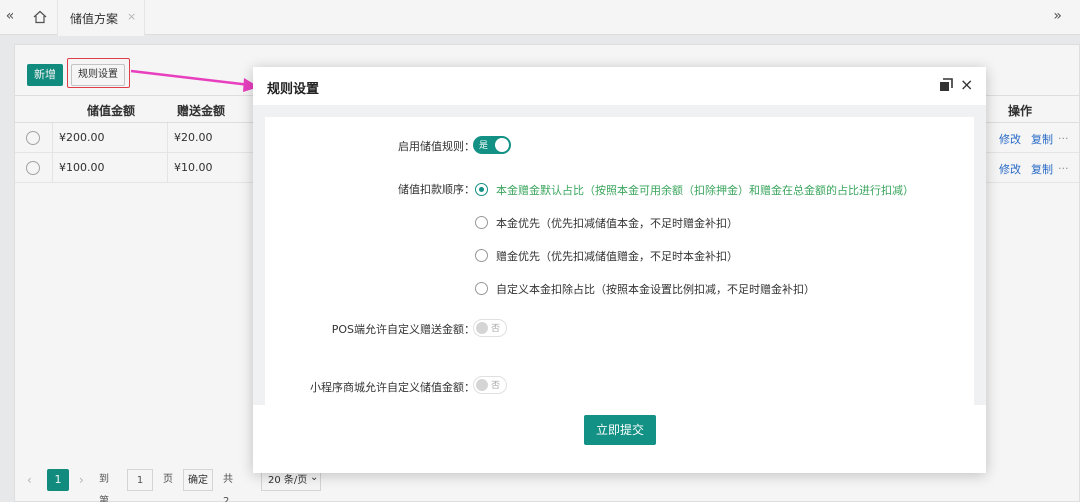  Describe the element at coordinates (436, 189) in the screenshot. I see `deduction-order-label: 储值扣款顺序：` at that location.